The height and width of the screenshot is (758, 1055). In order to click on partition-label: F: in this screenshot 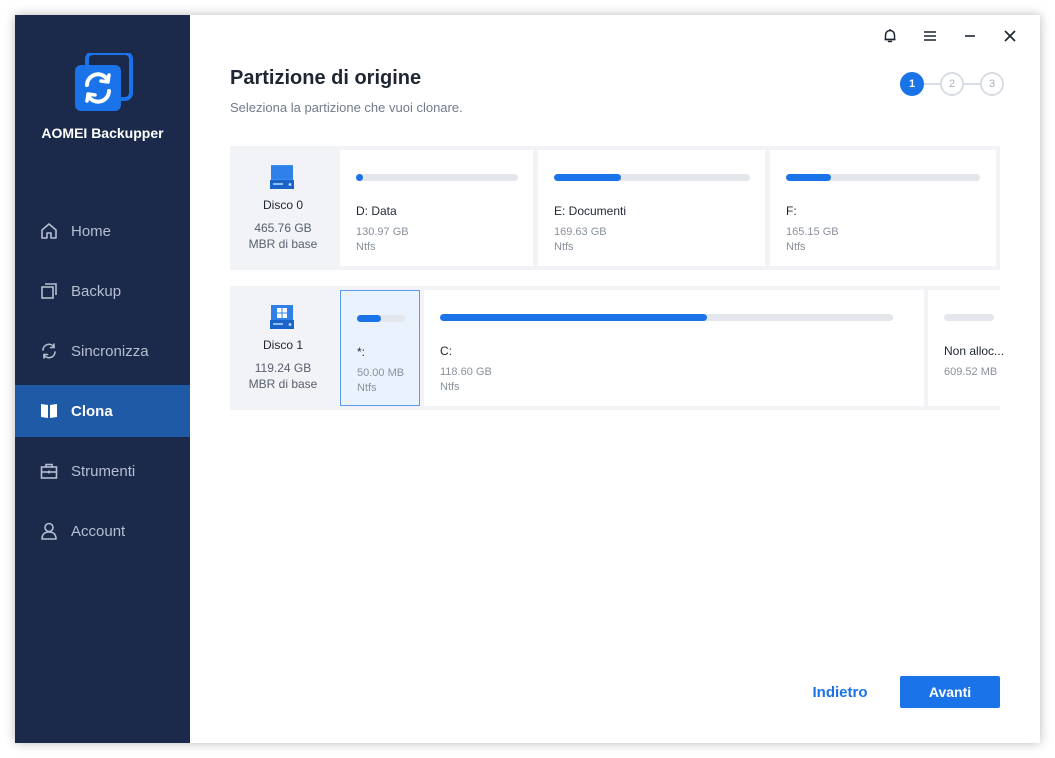, I will do `click(791, 211)`.